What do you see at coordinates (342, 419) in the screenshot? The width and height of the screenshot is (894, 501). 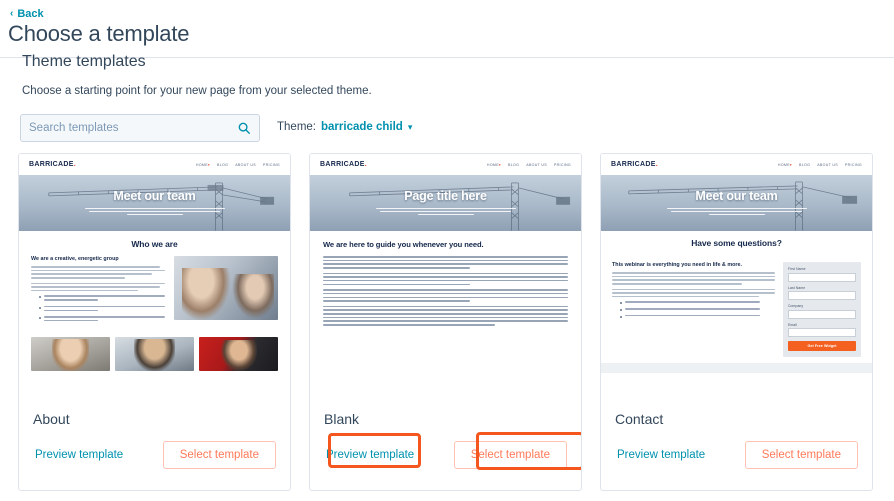 I see `template-name: Blank` at bounding box center [342, 419].